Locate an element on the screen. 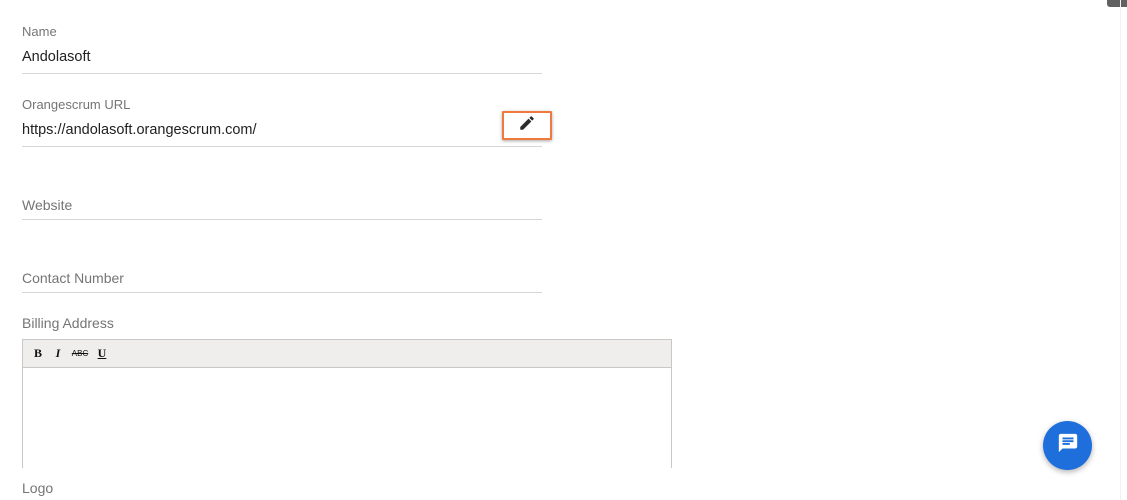  pencil-icon is located at coordinates (527, 125).